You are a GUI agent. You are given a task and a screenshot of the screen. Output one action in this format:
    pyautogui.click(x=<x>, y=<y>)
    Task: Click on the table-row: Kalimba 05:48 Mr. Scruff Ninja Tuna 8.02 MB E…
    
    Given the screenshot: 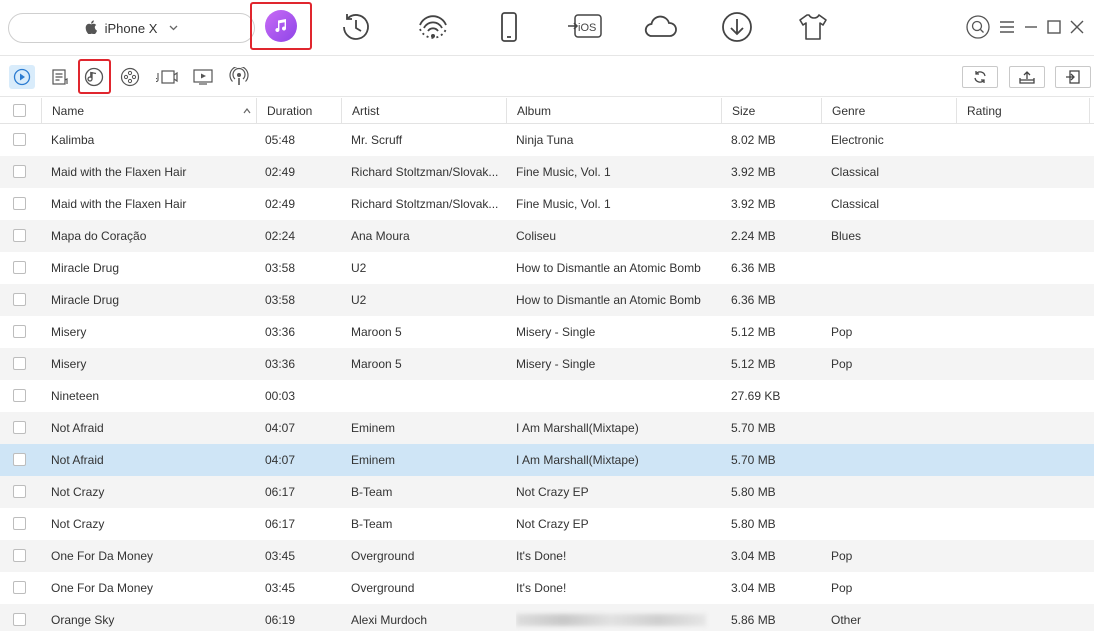 What is the action you would take?
    pyautogui.click(x=547, y=140)
    